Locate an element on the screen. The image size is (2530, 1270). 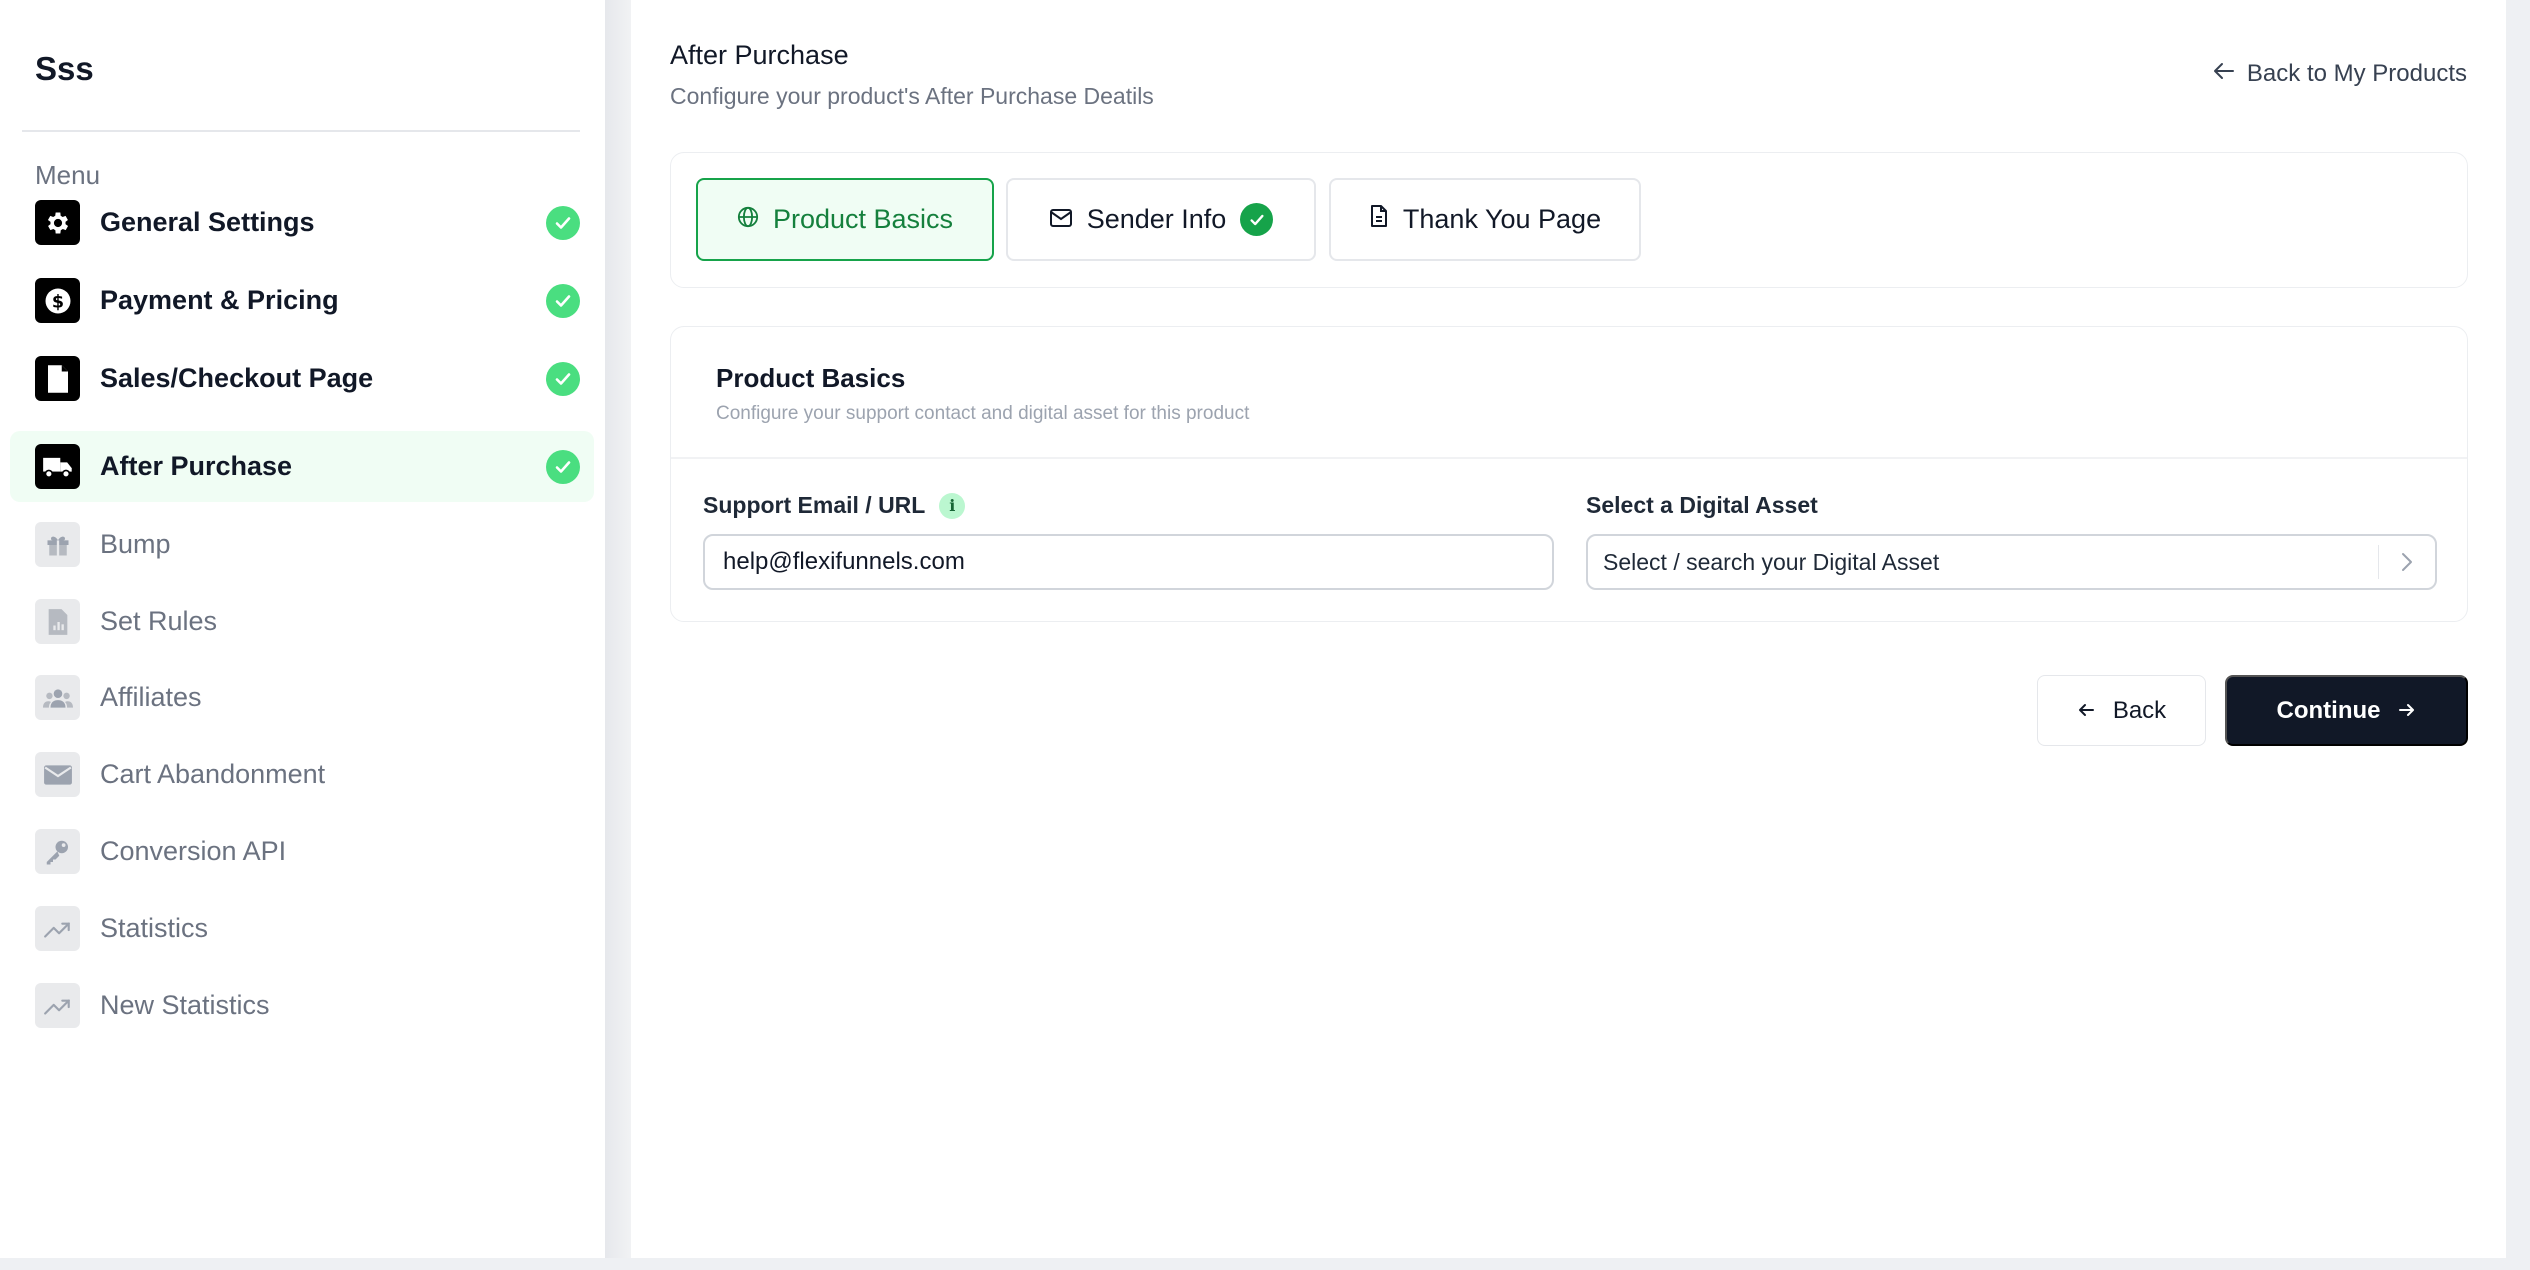
digital-asset-label: Select a Digital Asset is located at coordinates (1702, 505).